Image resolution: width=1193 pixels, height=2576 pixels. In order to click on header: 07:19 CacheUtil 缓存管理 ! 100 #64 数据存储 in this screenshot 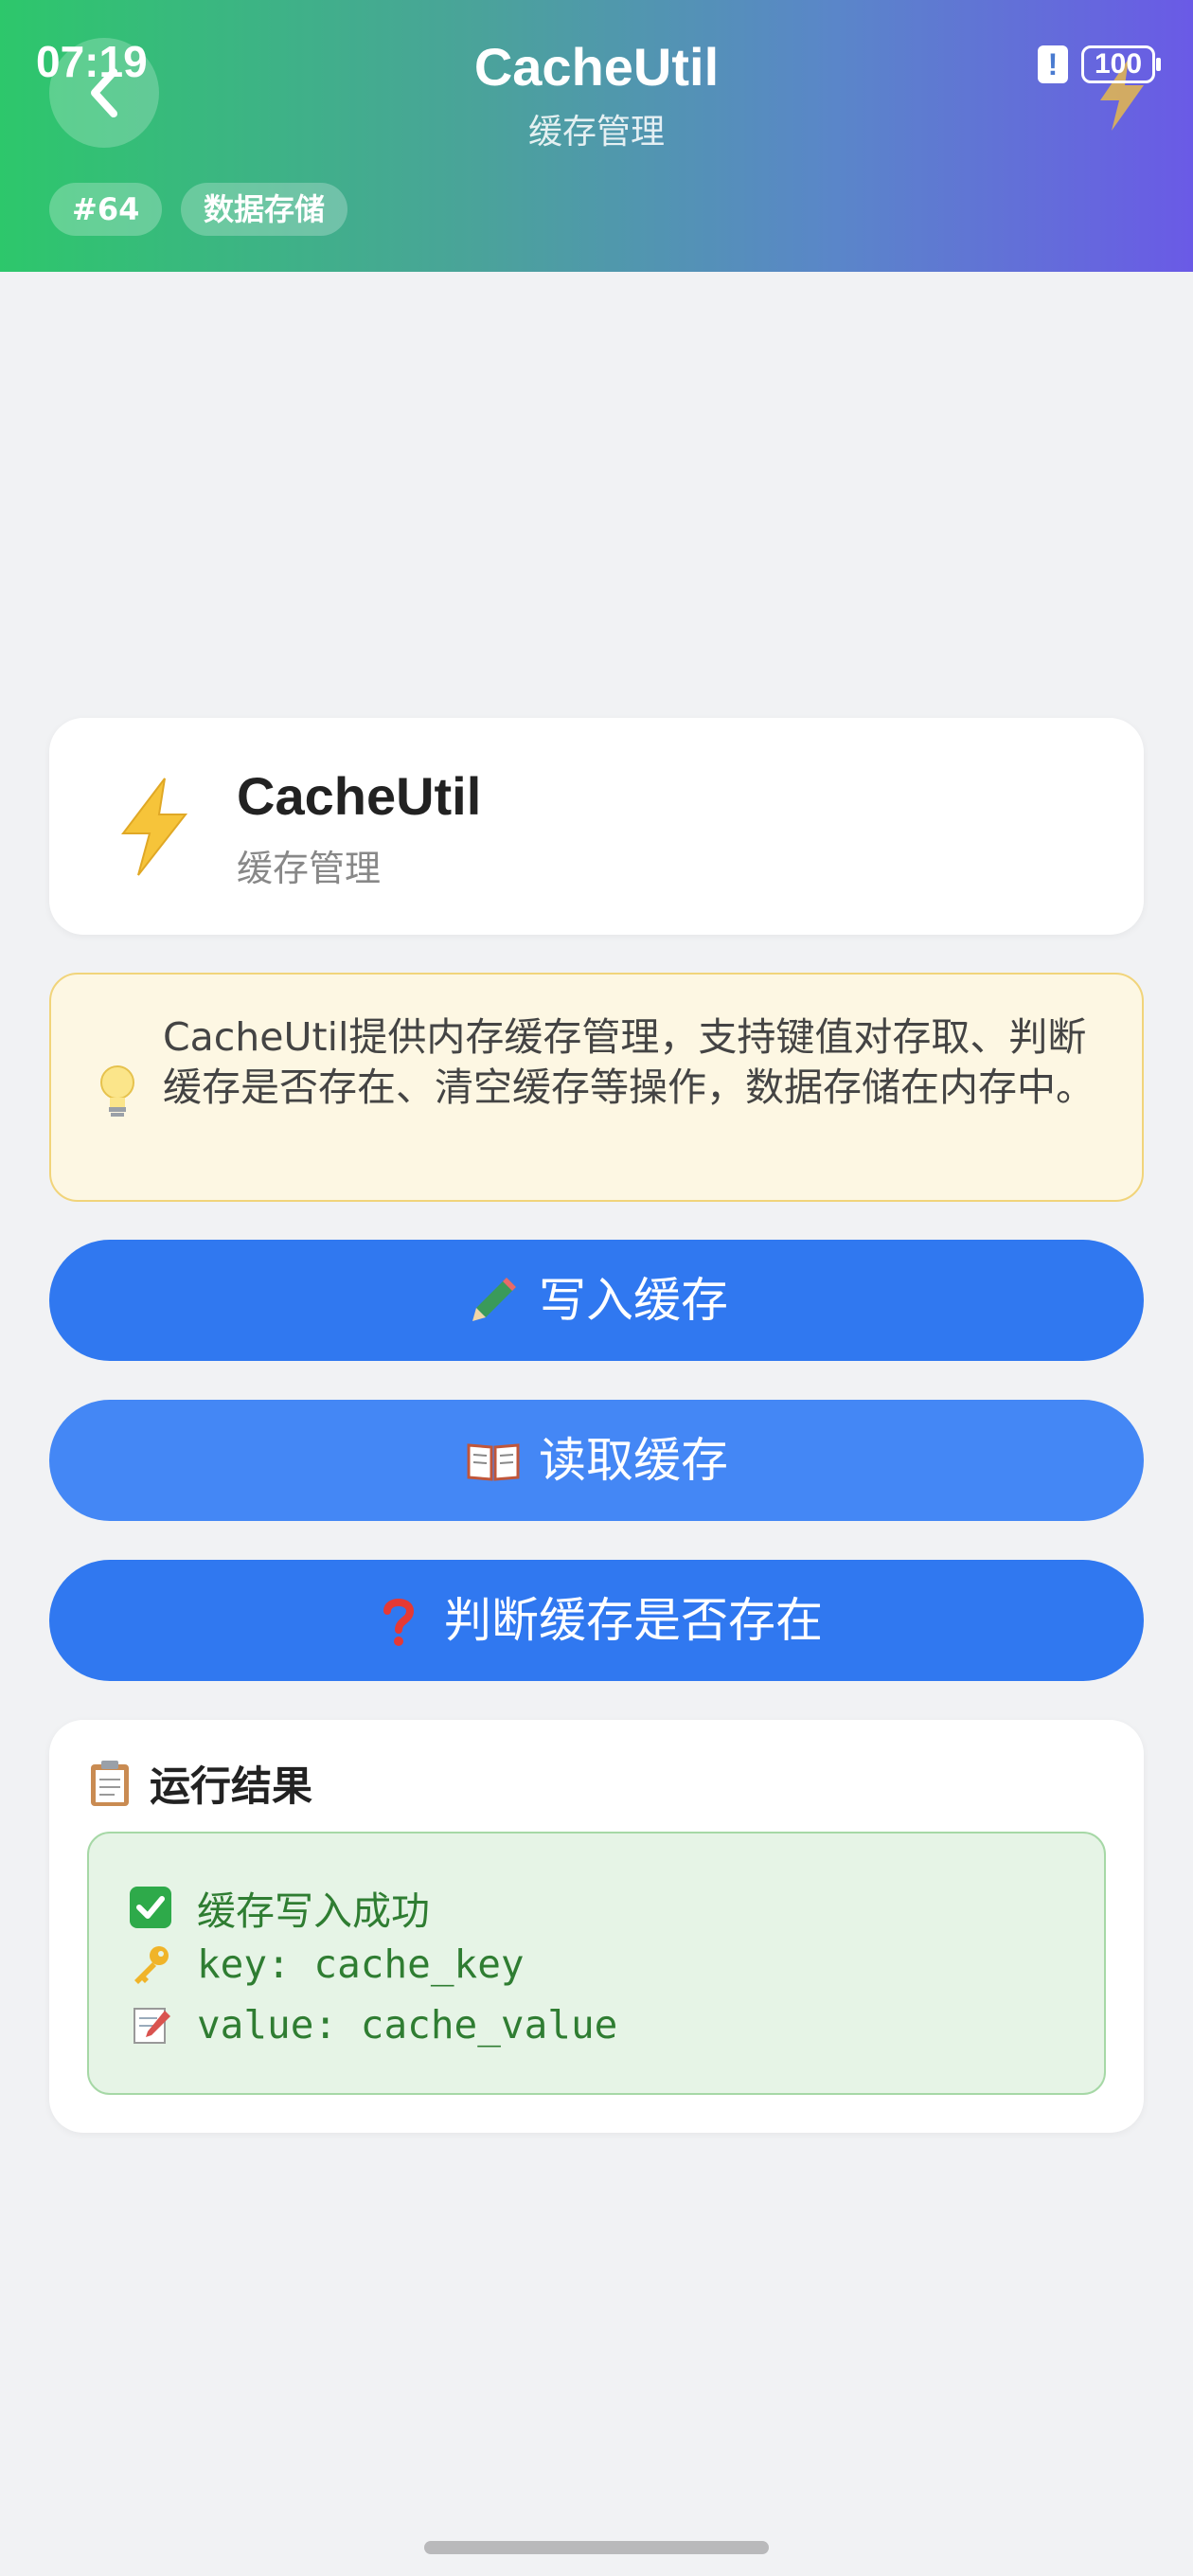, I will do `click(596, 136)`.